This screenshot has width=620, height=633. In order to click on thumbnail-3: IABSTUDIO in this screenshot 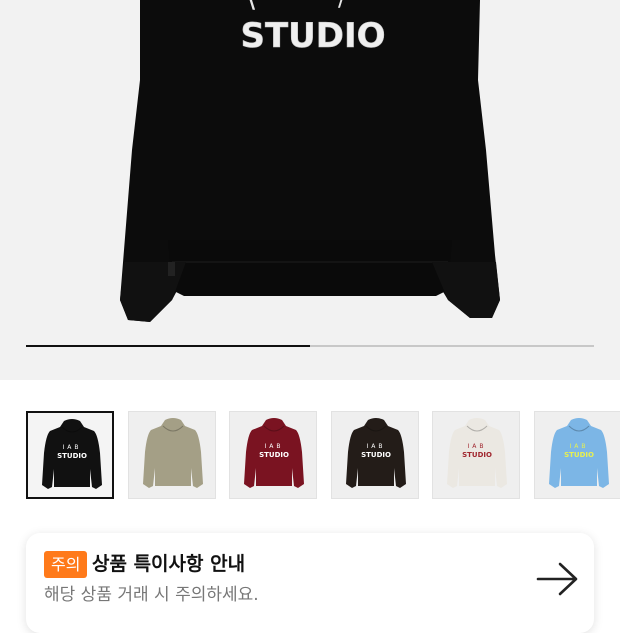, I will do `click(273, 455)`.